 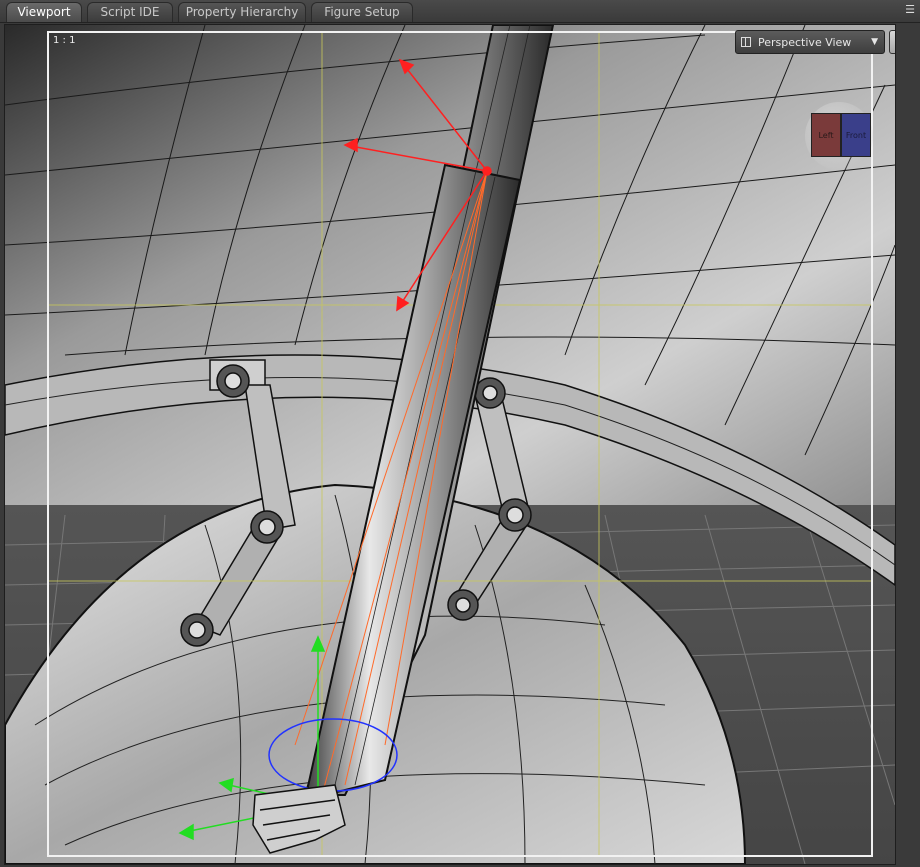 I want to click on view-selector: Perspective View ▼, so click(x=810, y=42).